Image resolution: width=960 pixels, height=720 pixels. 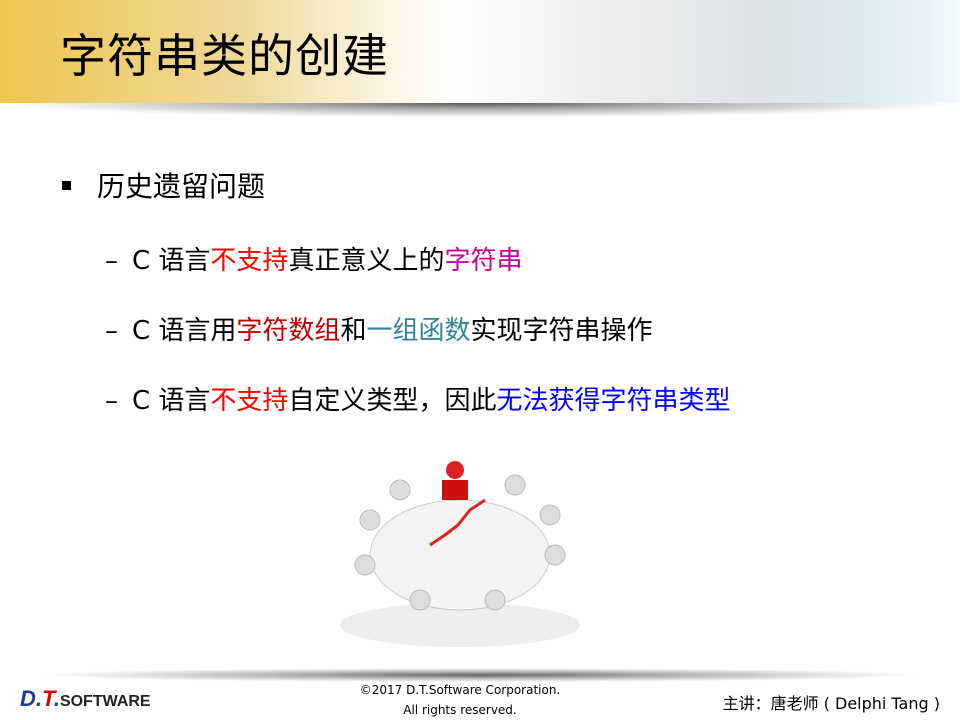 What do you see at coordinates (460, 710) in the screenshot?
I see `copyright-line-2: All rights reserved.` at bounding box center [460, 710].